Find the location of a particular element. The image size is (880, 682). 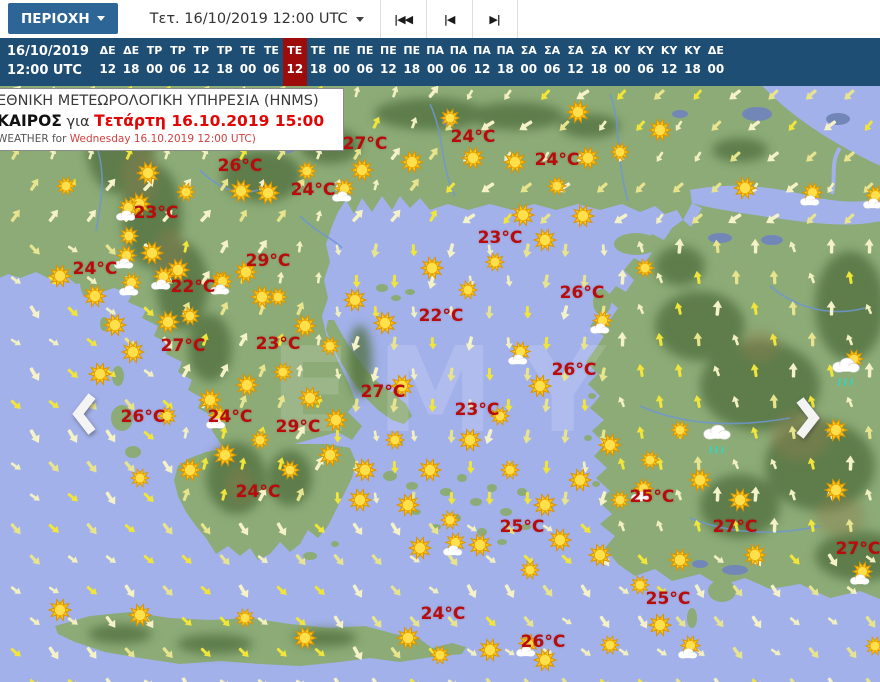

timeline-step: ΤΡ 12 is located at coordinates (201, 62).